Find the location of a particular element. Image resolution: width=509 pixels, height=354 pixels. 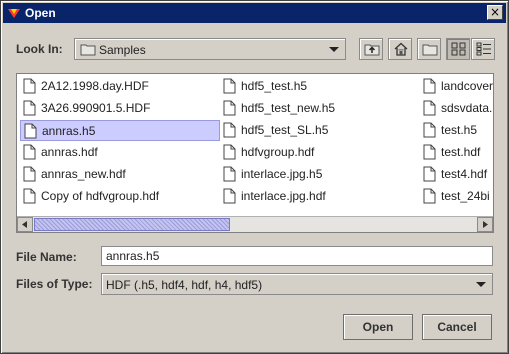

list-view-icon is located at coordinates (458, 49).